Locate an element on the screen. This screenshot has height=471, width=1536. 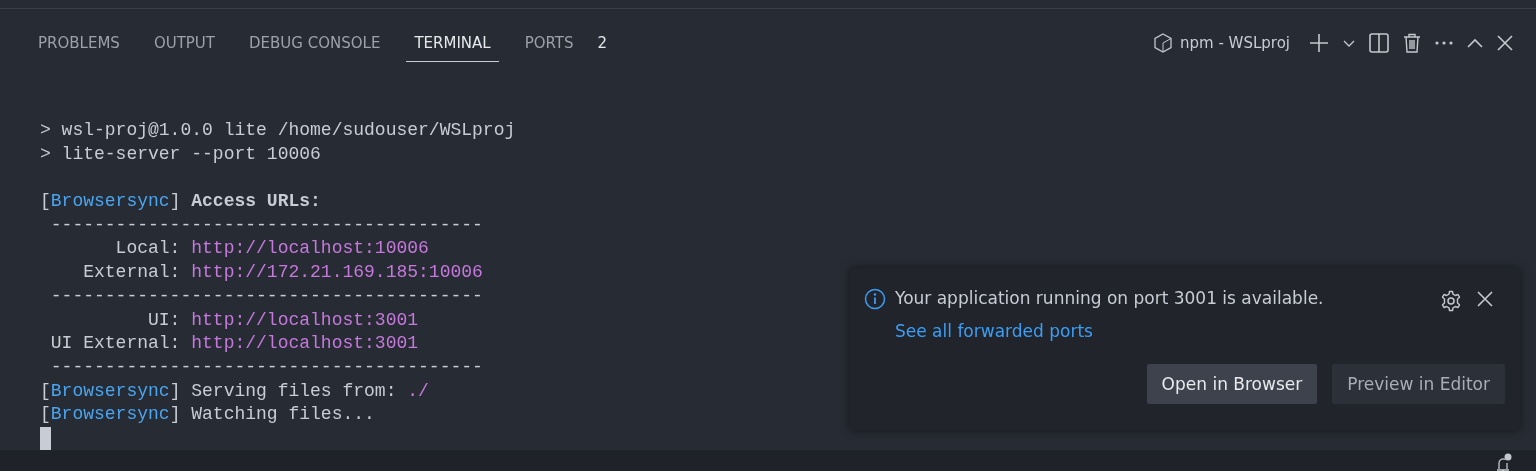
terminal-line: [Browsersync] Serving files from: ./ is located at coordinates (234, 391).